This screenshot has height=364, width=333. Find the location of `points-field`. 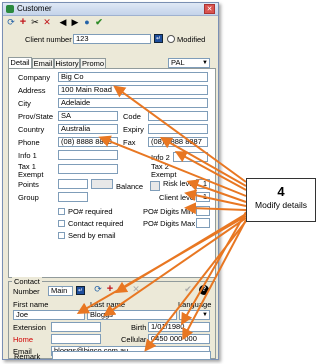

points-field is located at coordinates (73, 184).